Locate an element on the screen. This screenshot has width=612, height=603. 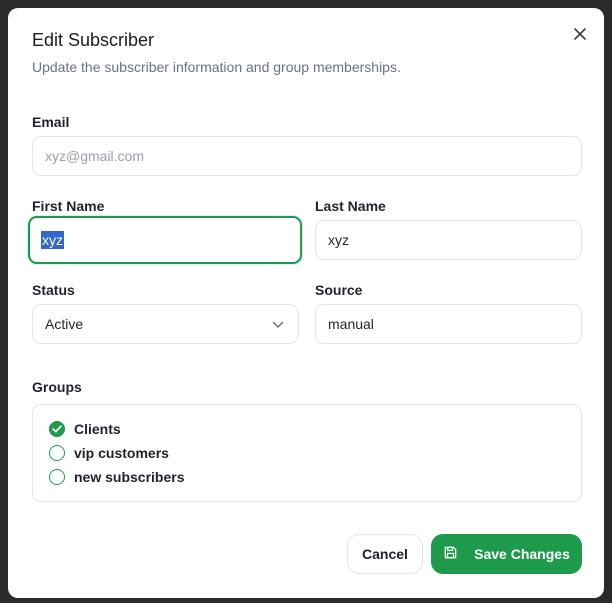
group-label: new subscribers is located at coordinates (129, 477).